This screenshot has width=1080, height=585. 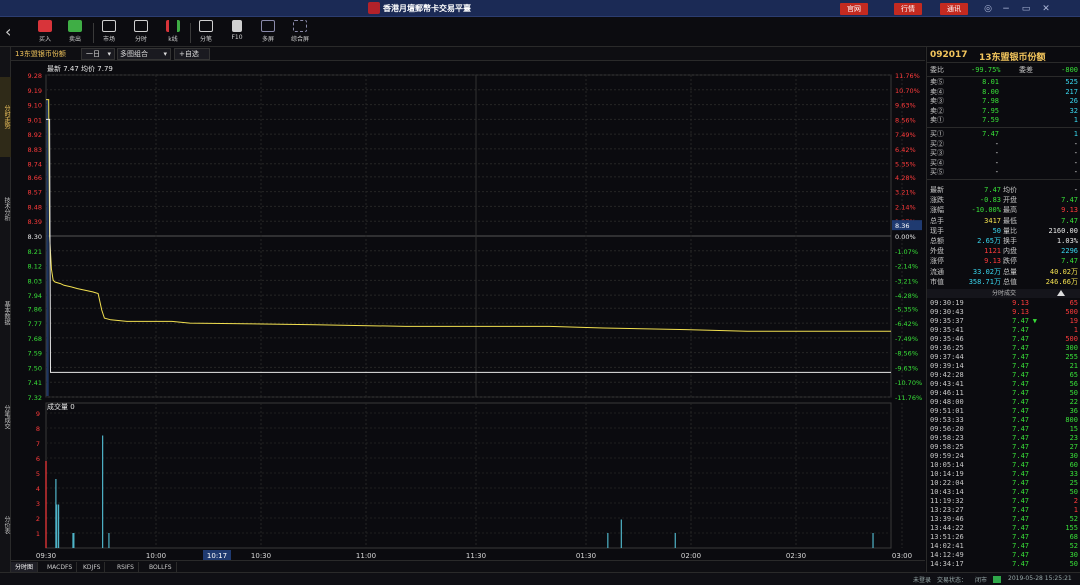 What do you see at coordinates (35, 135) in the screenshot?
I see `y-tick-label: 8.92` at bounding box center [35, 135].